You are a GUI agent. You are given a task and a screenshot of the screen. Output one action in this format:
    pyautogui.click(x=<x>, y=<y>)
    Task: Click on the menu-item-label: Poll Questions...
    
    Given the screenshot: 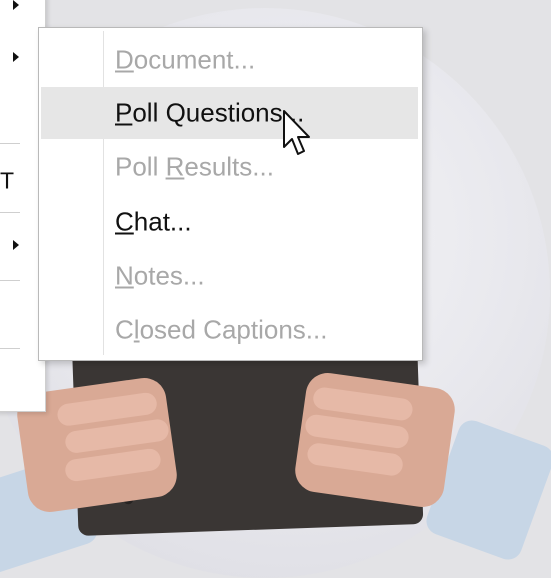 What is the action you would take?
    pyautogui.click(x=210, y=112)
    